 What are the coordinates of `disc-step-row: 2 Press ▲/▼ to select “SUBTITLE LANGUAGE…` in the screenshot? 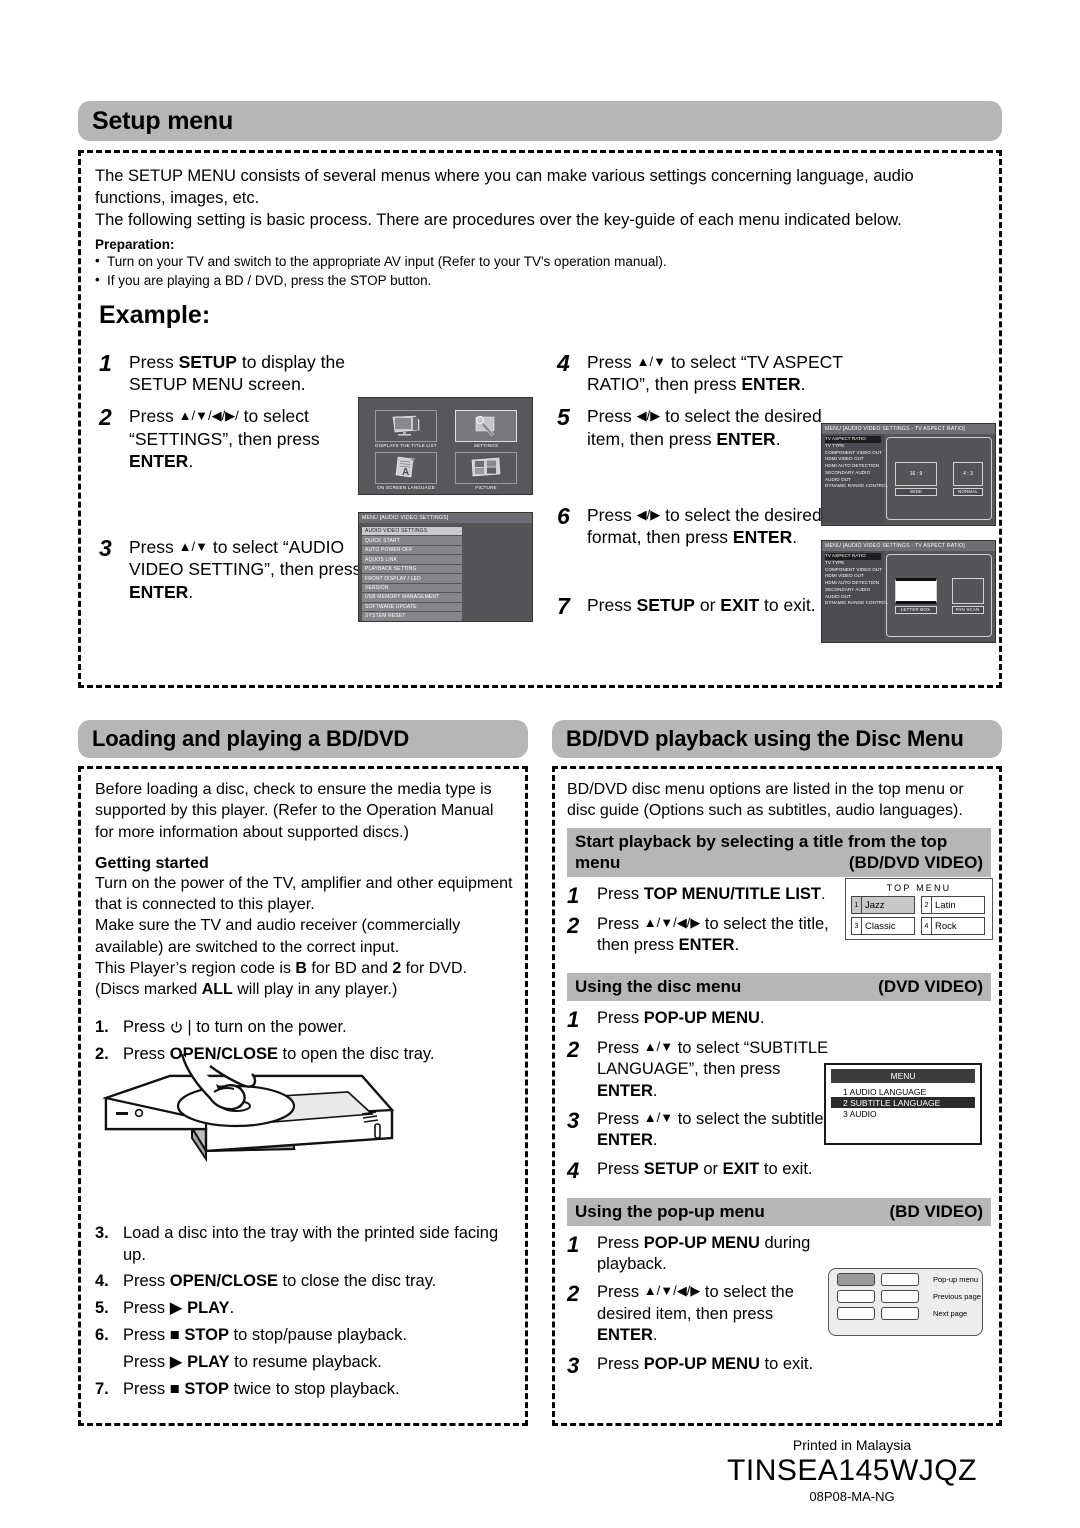 It's located at (699, 1070).